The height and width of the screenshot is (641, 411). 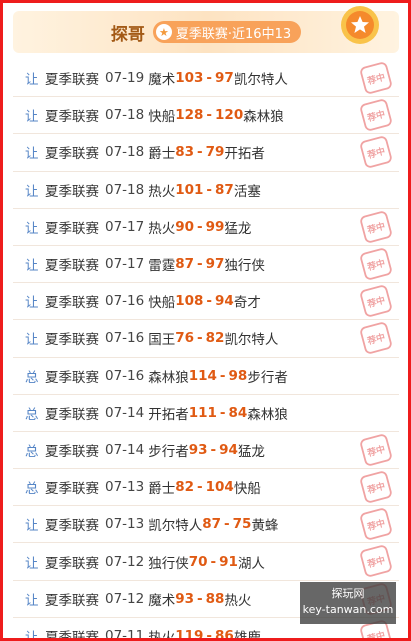 I want to click on home-score: 90, so click(x=185, y=226).